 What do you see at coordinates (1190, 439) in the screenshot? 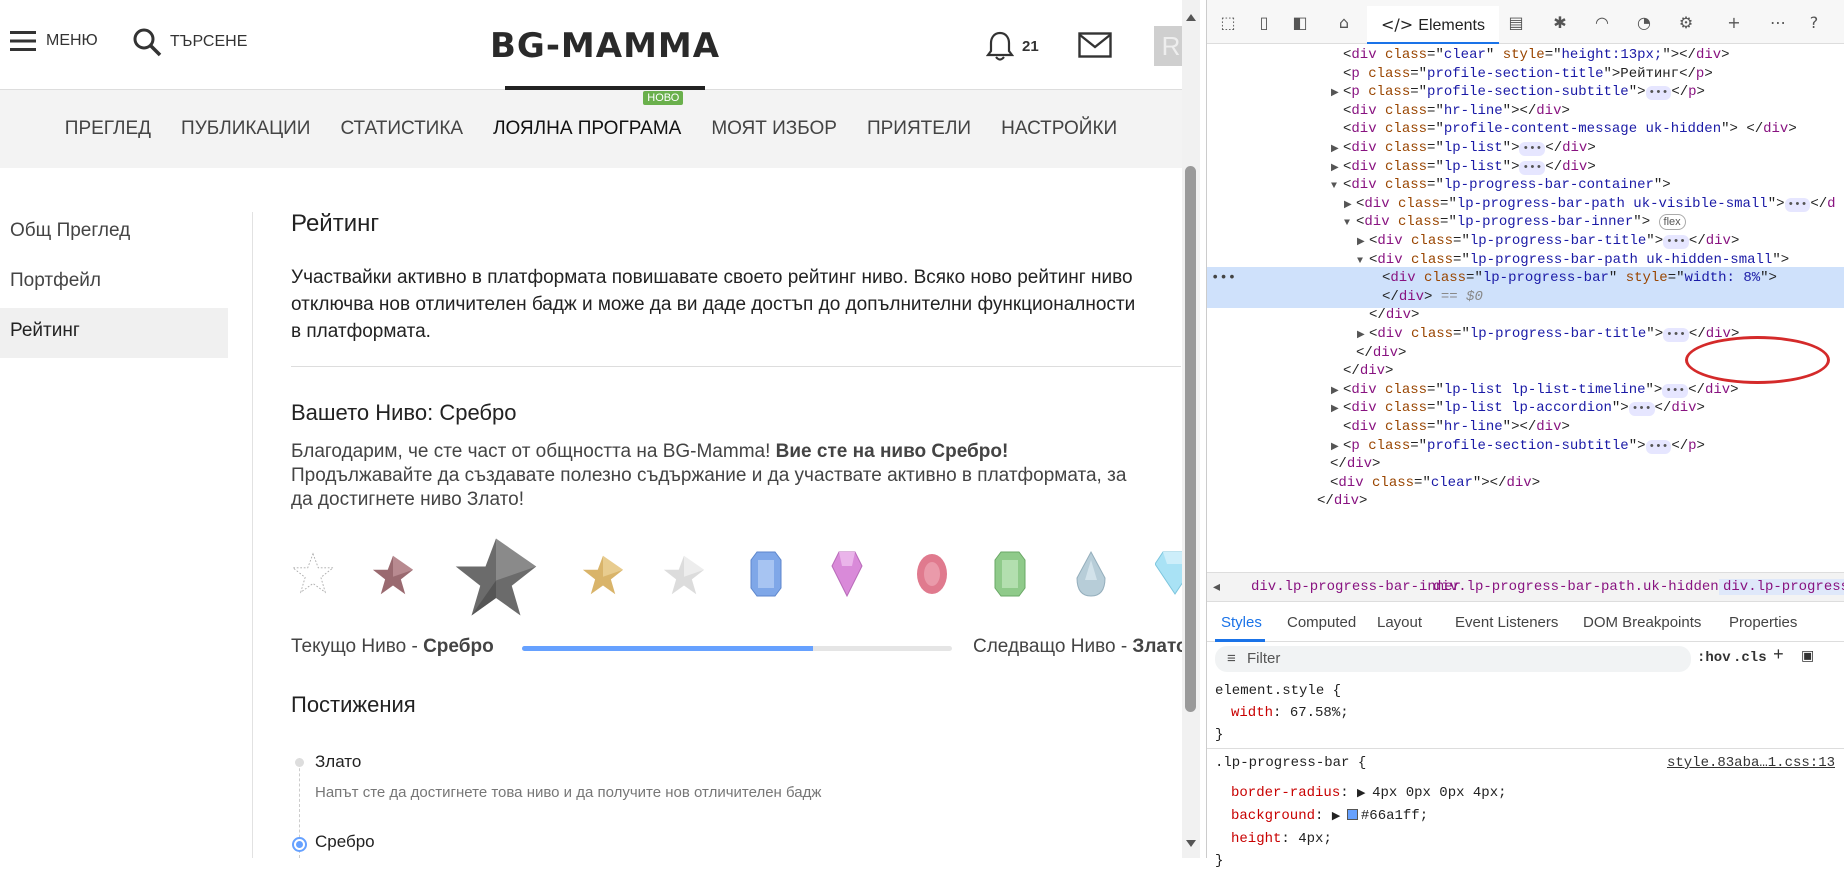
I see `scrollbar-thumb` at bounding box center [1190, 439].